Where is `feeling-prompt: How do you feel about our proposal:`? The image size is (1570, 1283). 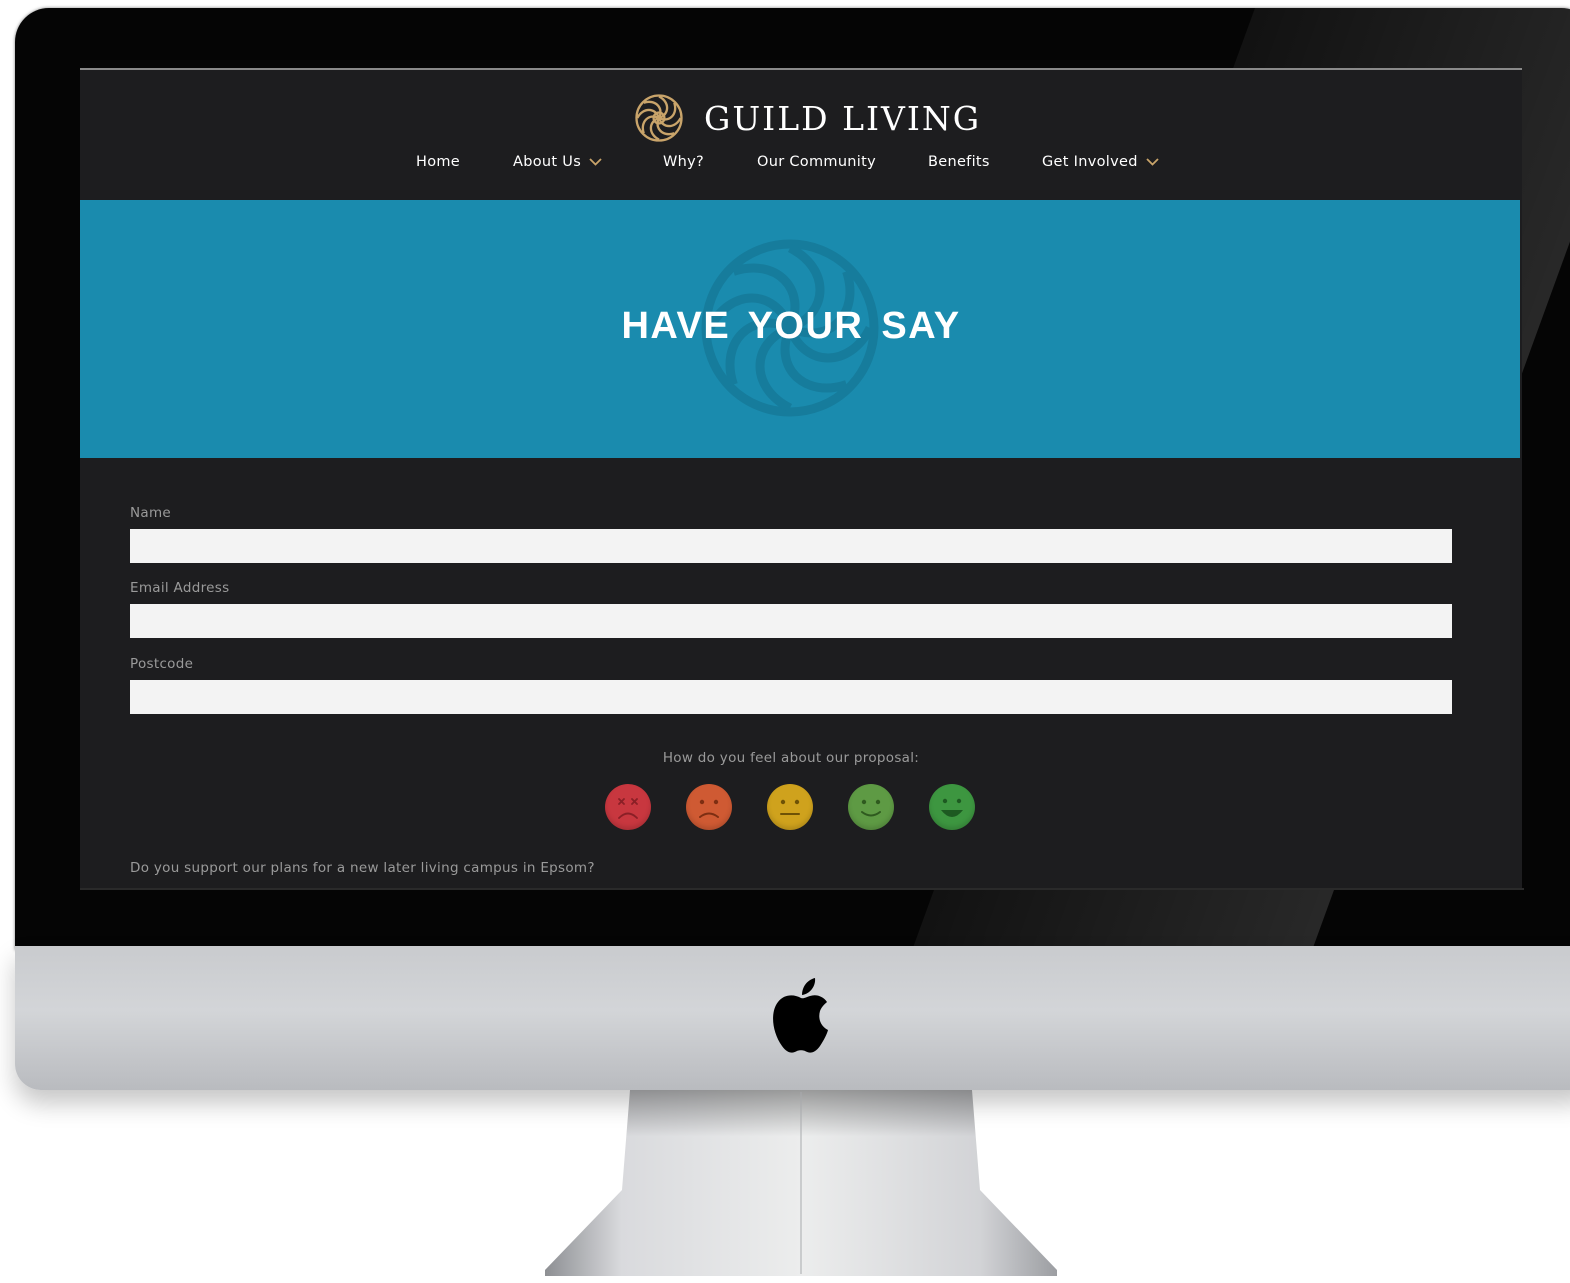 feeling-prompt: How do you feel about our proposal: is located at coordinates (791, 758).